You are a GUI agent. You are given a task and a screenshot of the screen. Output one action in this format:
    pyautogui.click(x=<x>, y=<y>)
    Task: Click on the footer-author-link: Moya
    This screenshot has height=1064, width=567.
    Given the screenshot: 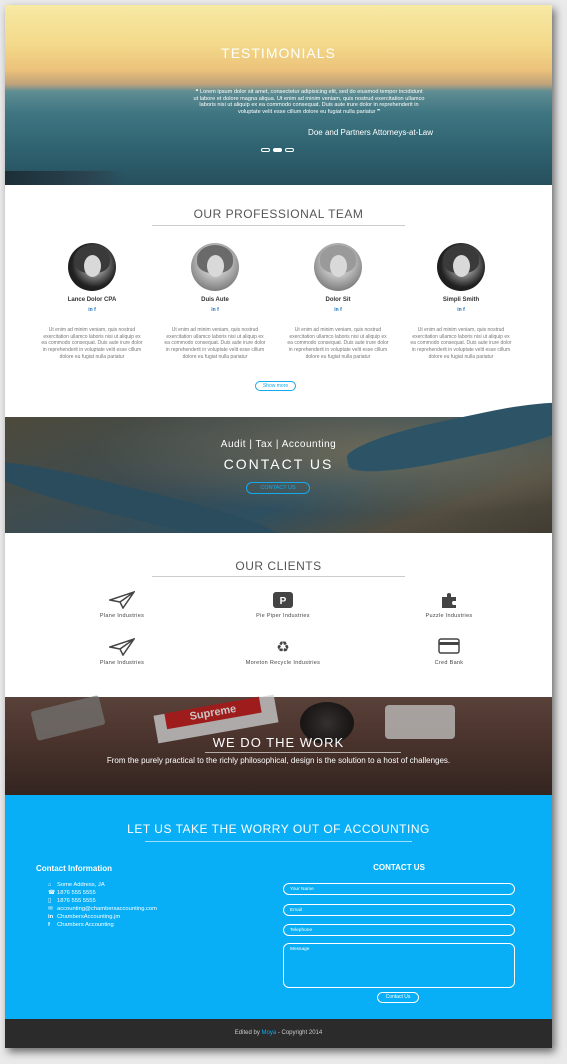 What is the action you would take?
    pyautogui.click(x=269, y=1033)
    